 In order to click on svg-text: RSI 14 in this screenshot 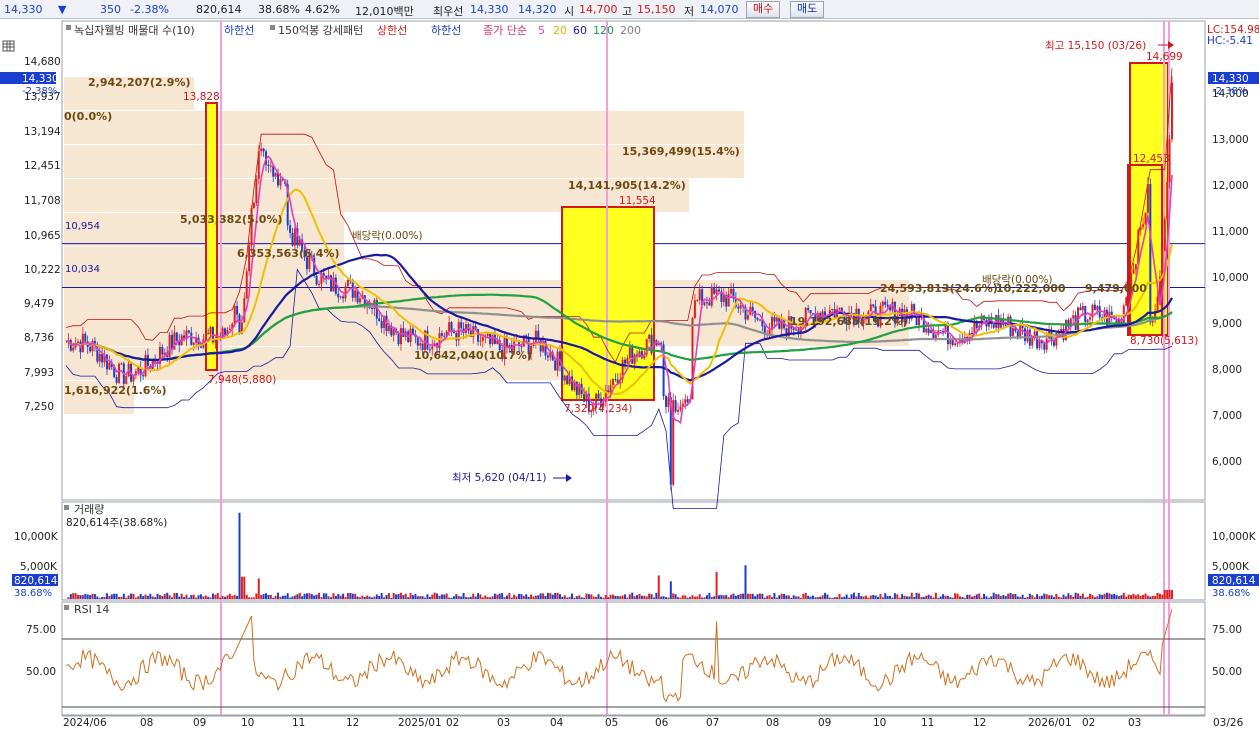, I will do `click(91, 609)`.